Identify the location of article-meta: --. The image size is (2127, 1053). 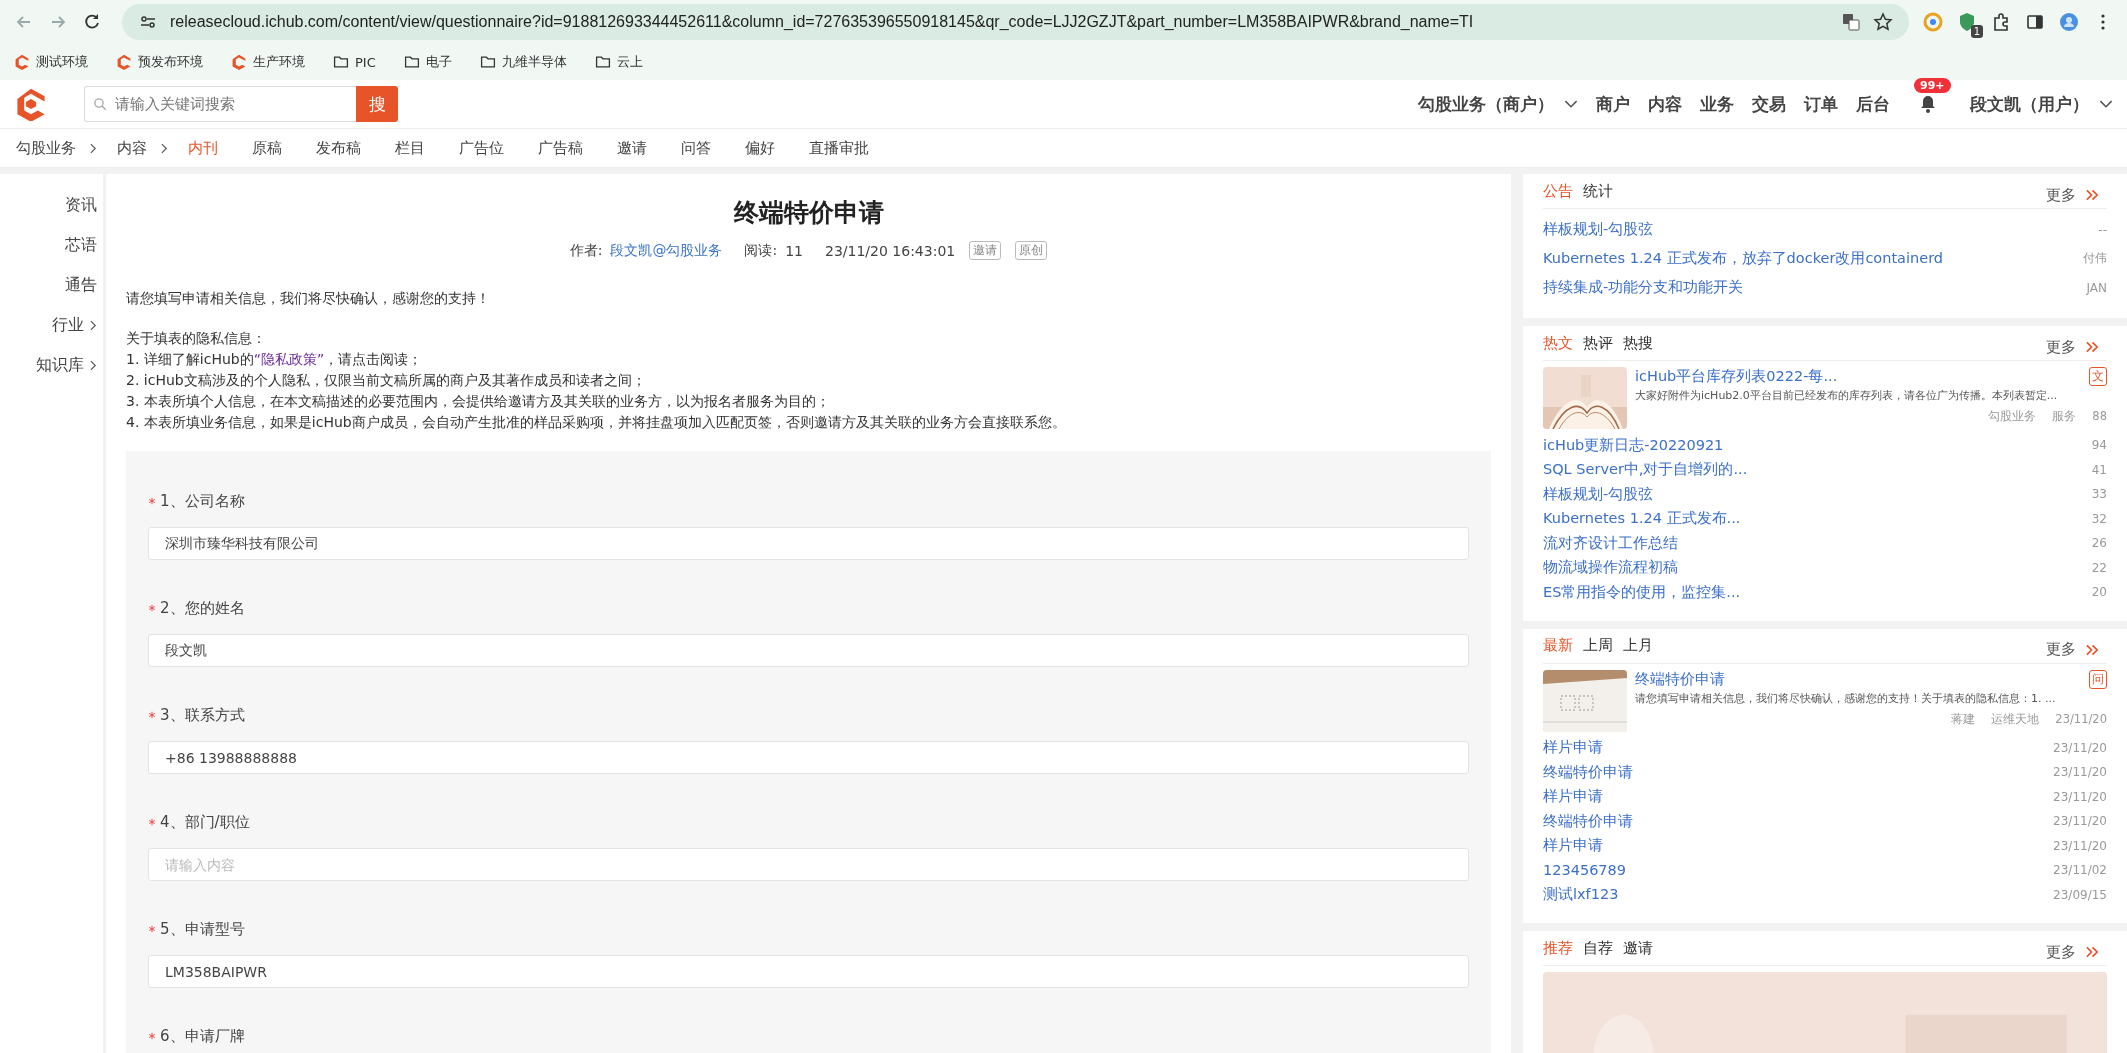
(2102, 229).